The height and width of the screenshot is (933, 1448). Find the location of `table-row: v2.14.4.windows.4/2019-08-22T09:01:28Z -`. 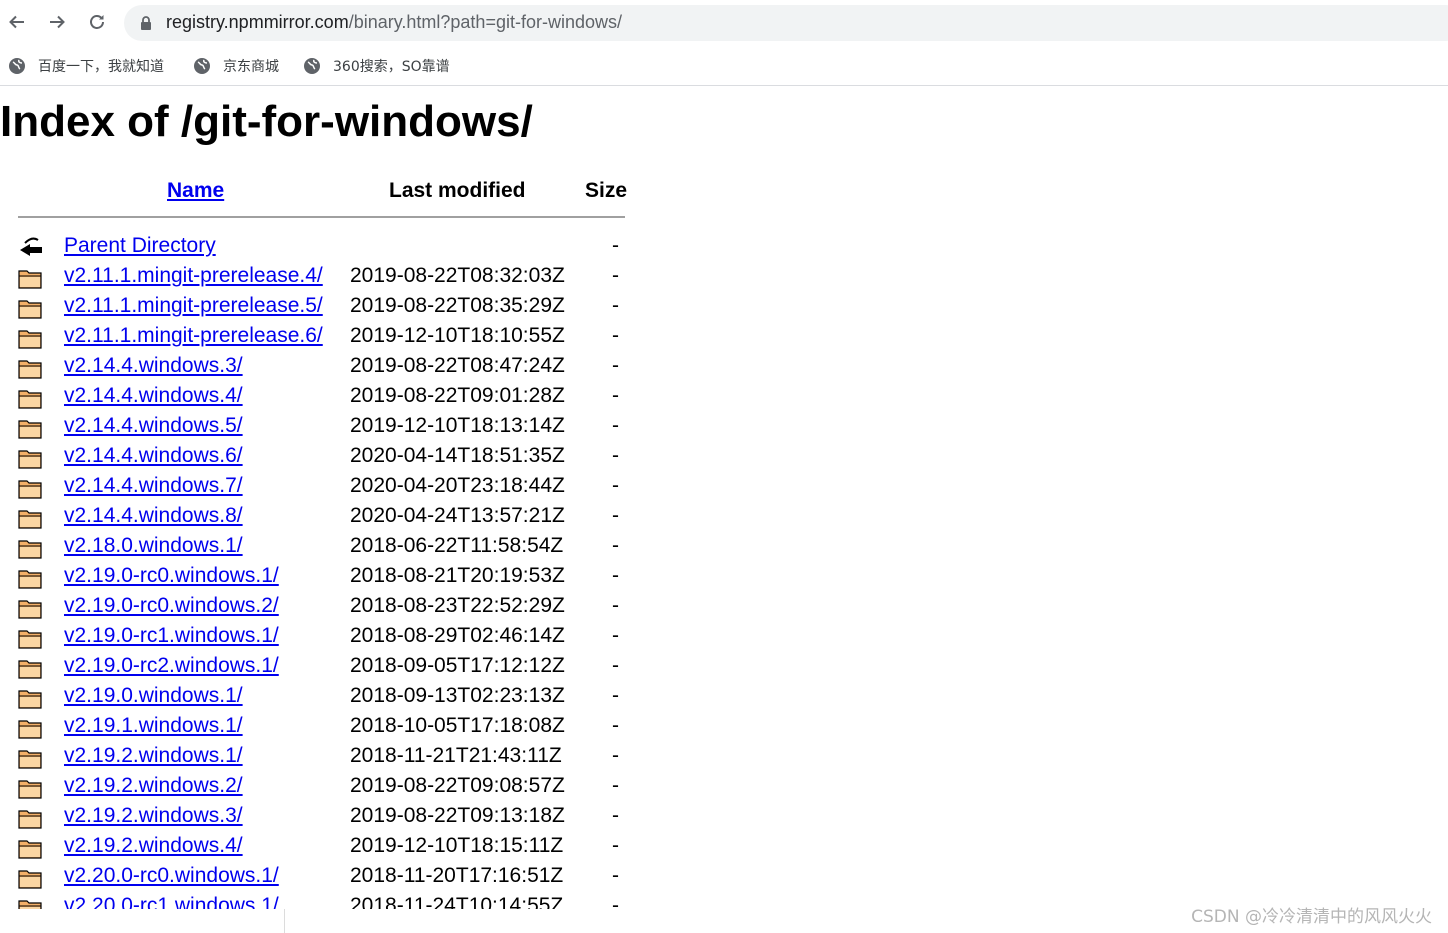

table-row: v2.14.4.windows.4/2019-08-22T09:01:28Z - is located at coordinates (320, 397).